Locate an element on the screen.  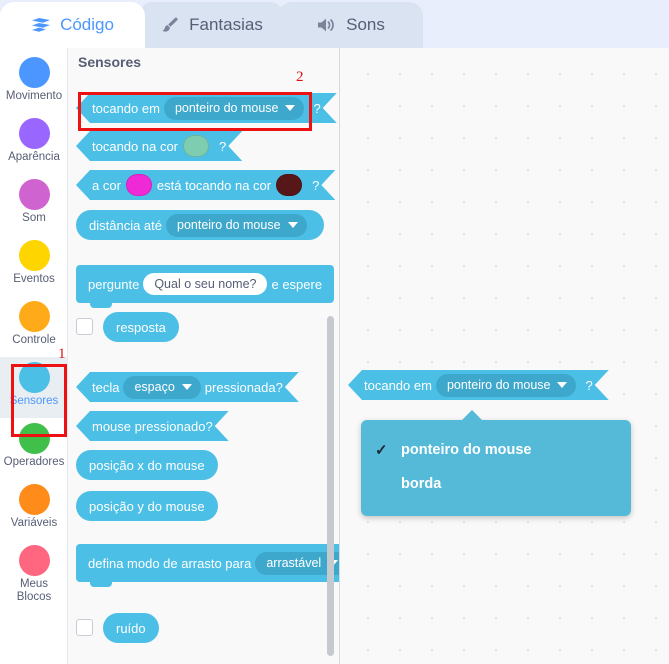
dropdown-menu: ✓ ponteiro do mouse borda is located at coordinates (496, 463).